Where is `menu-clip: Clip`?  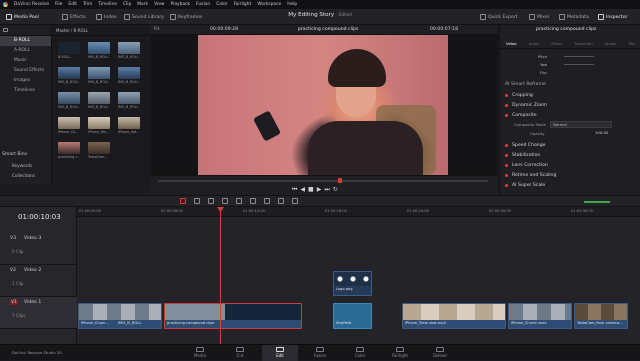
menu-clip: Clip is located at coordinates (127, 4).